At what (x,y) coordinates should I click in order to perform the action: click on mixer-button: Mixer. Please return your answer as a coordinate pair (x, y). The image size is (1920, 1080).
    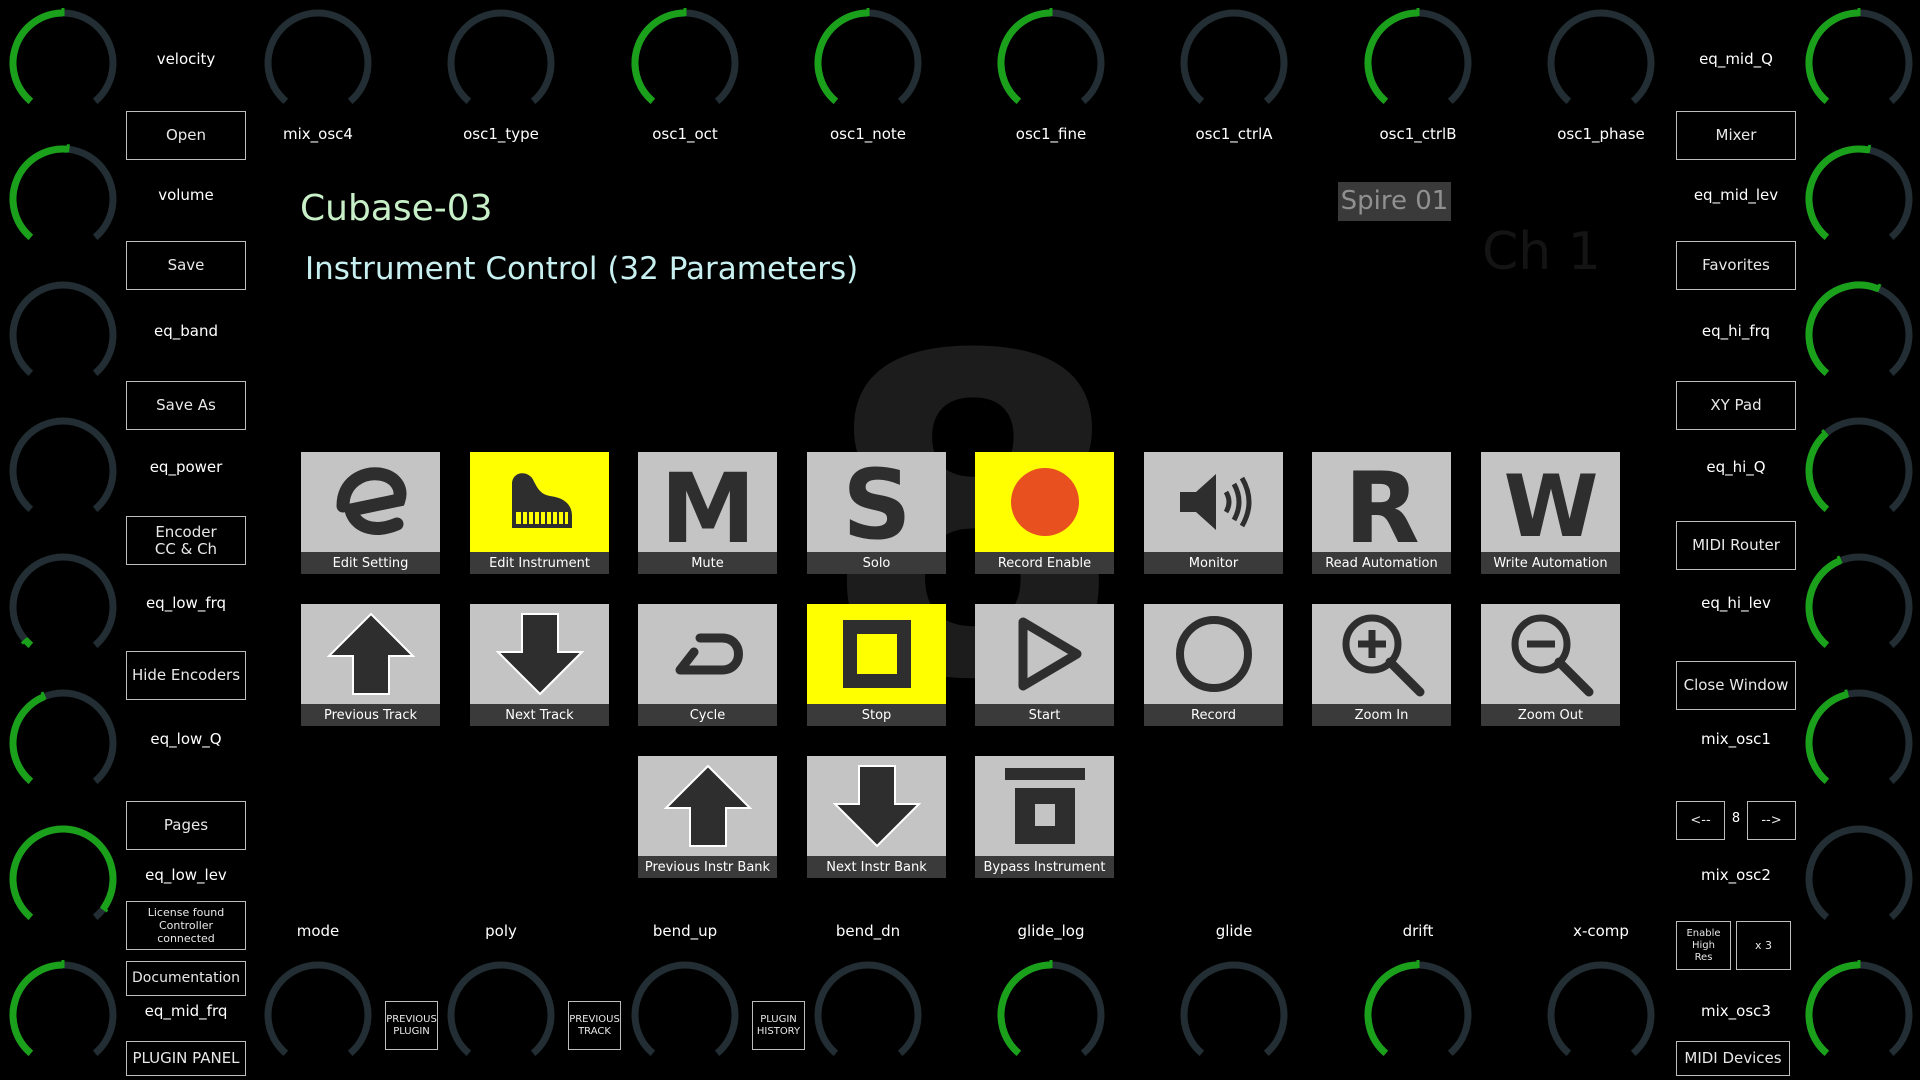
    Looking at the image, I should click on (1736, 135).